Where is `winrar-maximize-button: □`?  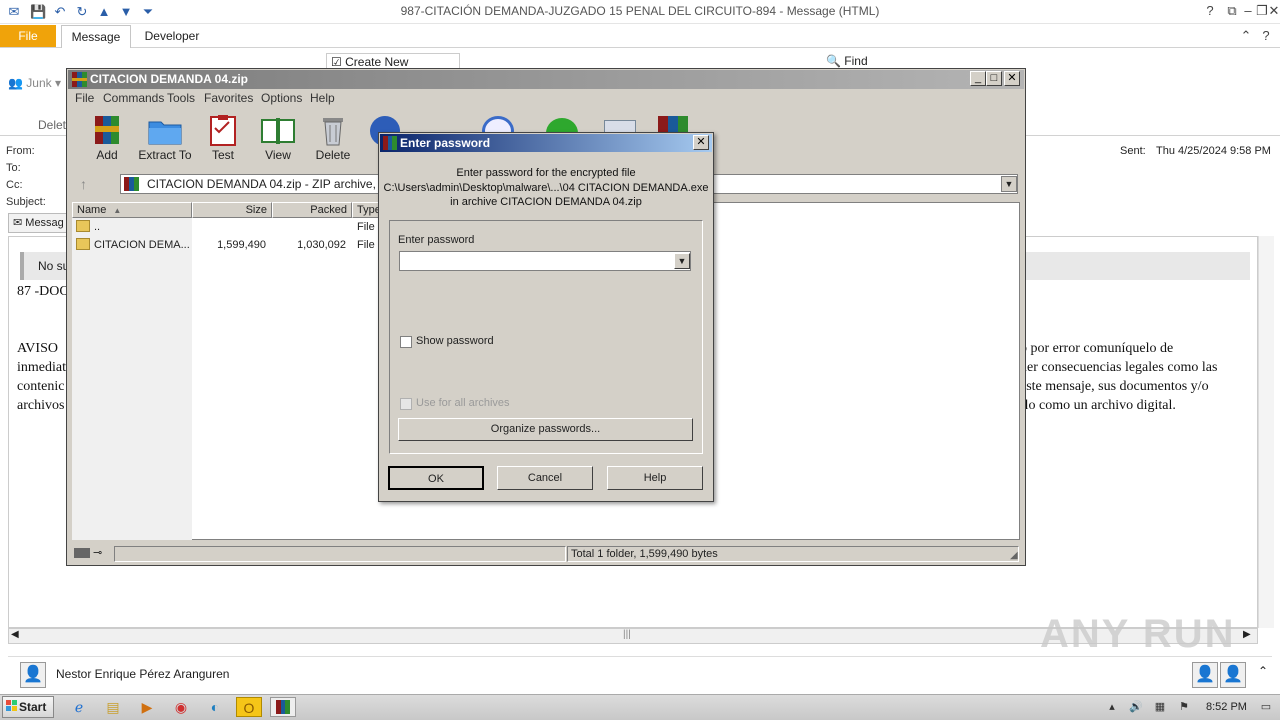
winrar-maximize-button: □ is located at coordinates (994, 78).